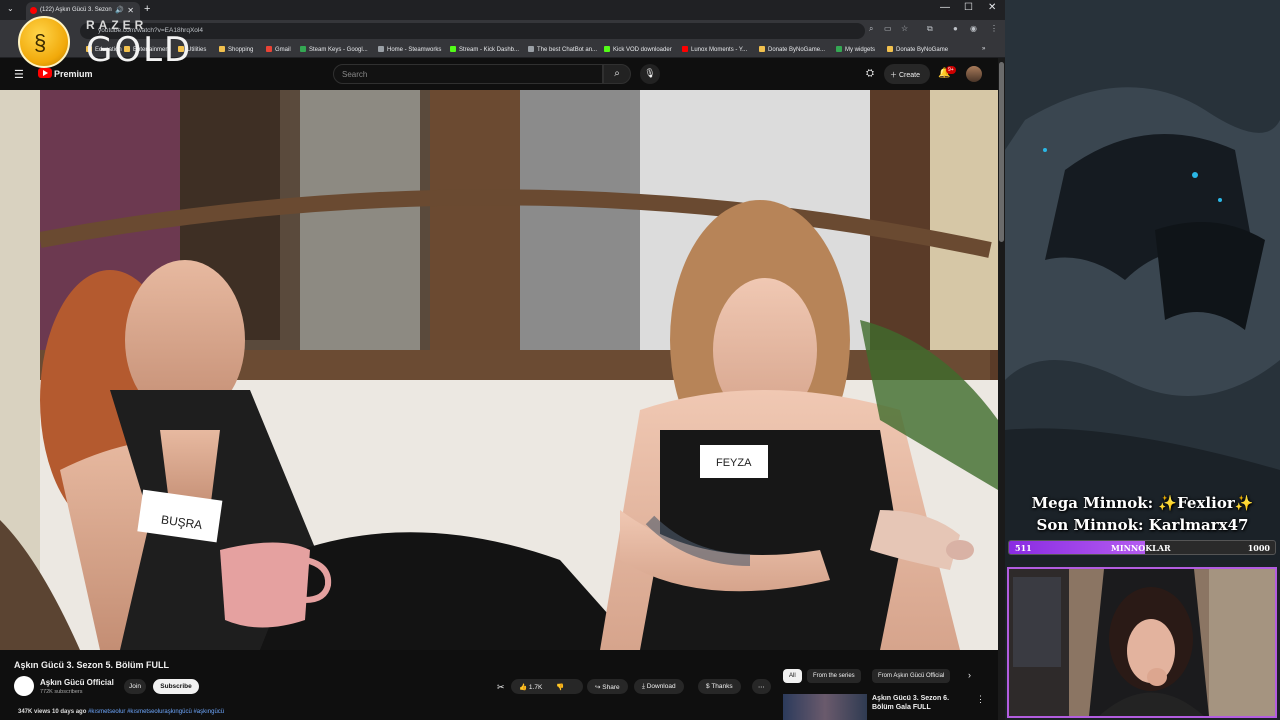 This screenshot has height=720, width=1280. Describe the element at coordinates (617, 74) in the screenshot. I see `search-button: ⌕` at that location.